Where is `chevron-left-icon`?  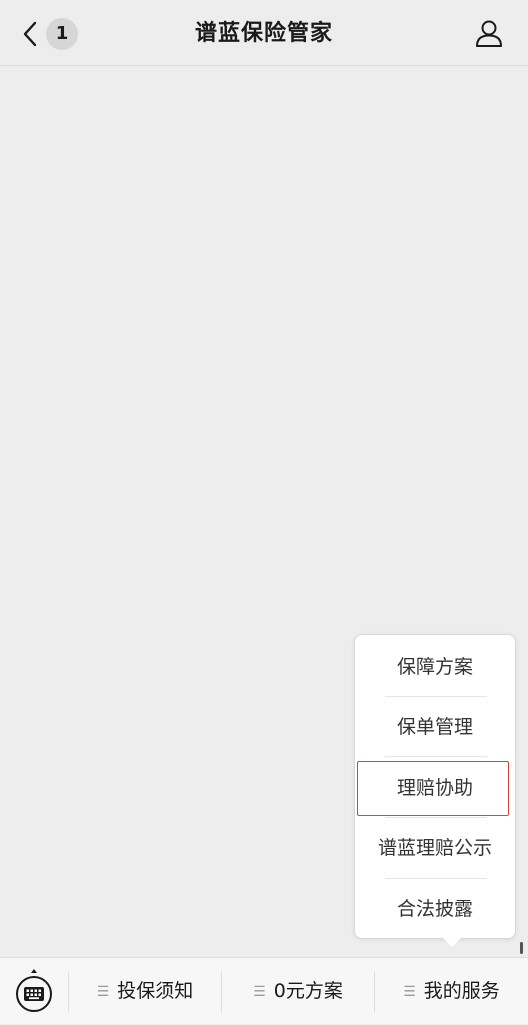 chevron-left-icon is located at coordinates (30, 34).